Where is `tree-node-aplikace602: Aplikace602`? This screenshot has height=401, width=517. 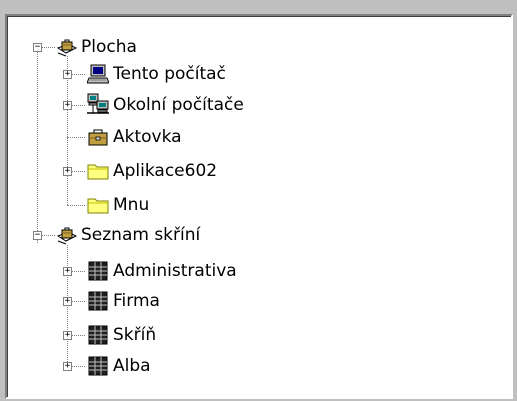 tree-node-aplikace602: Aplikace602 is located at coordinates (165, 171).